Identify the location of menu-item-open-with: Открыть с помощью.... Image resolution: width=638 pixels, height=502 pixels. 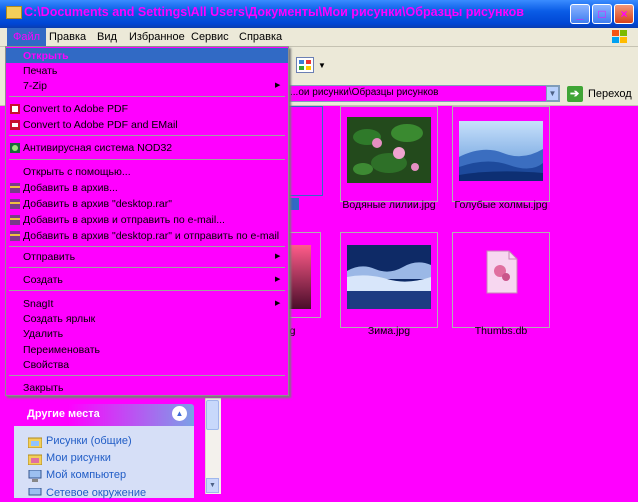
(147, 172).